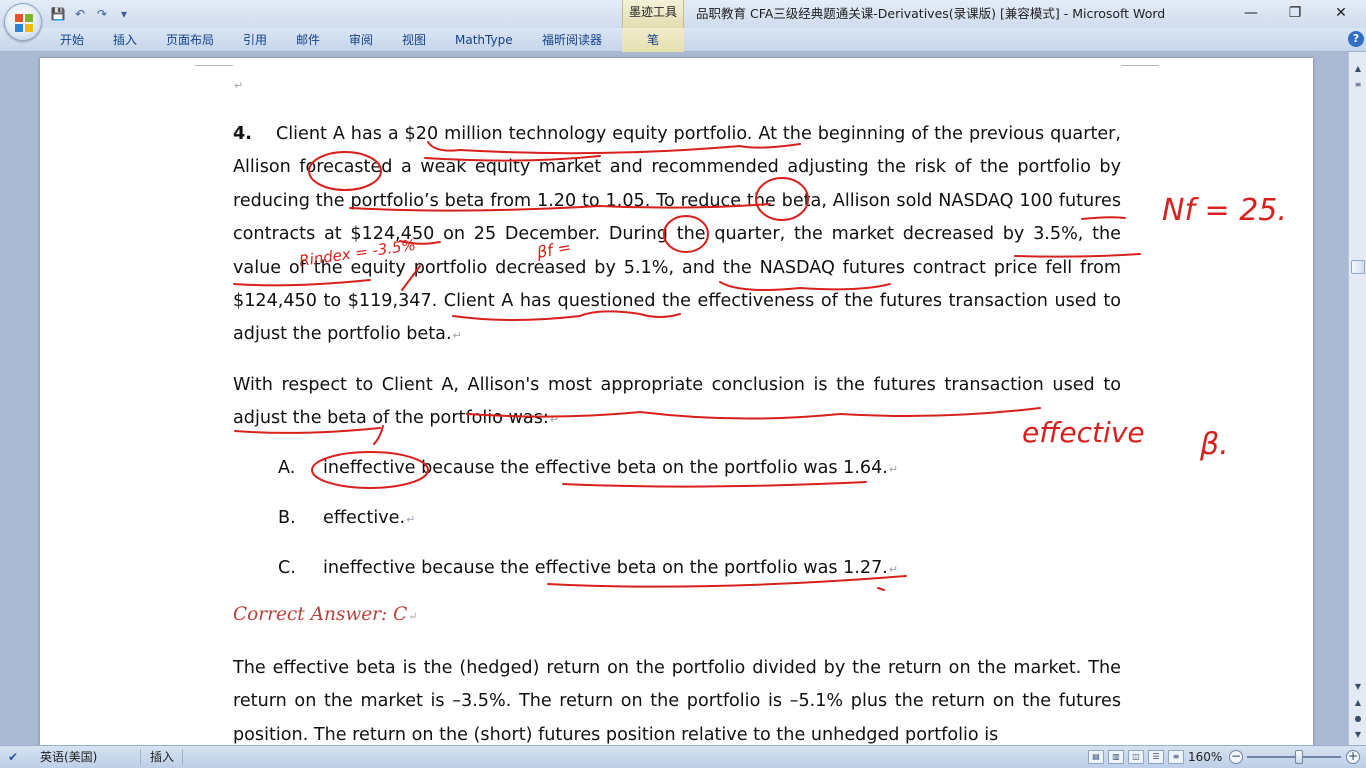 The width and height of the screenshot is (1366, 768). What do you see at coordinates (287, 568) in the screenshot?
I see `option-letter: C.` at bounding box center [287, 568].